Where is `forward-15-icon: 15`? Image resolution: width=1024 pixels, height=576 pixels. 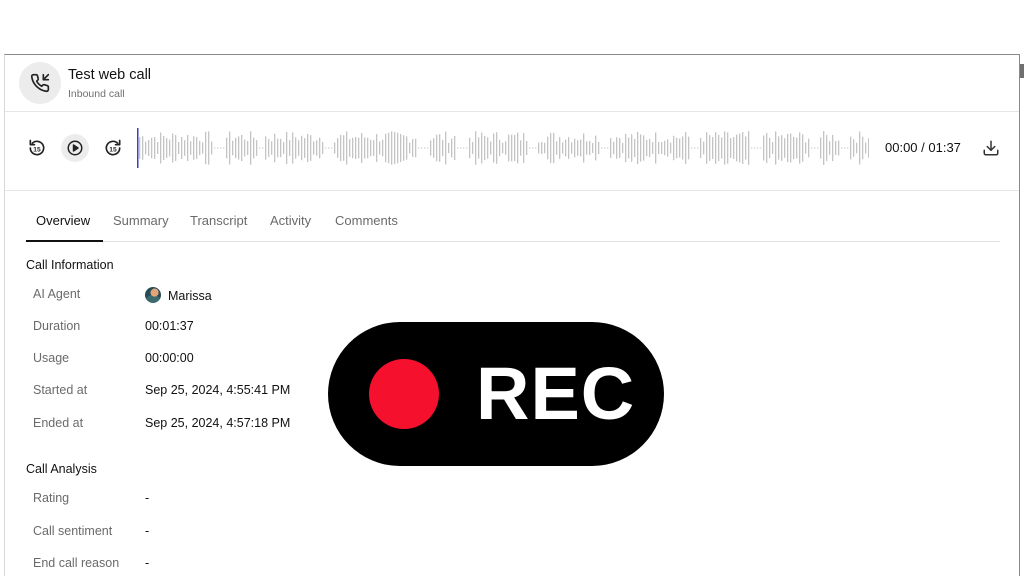
forward-15-icon: 15 is located at coordinates (113, 148).